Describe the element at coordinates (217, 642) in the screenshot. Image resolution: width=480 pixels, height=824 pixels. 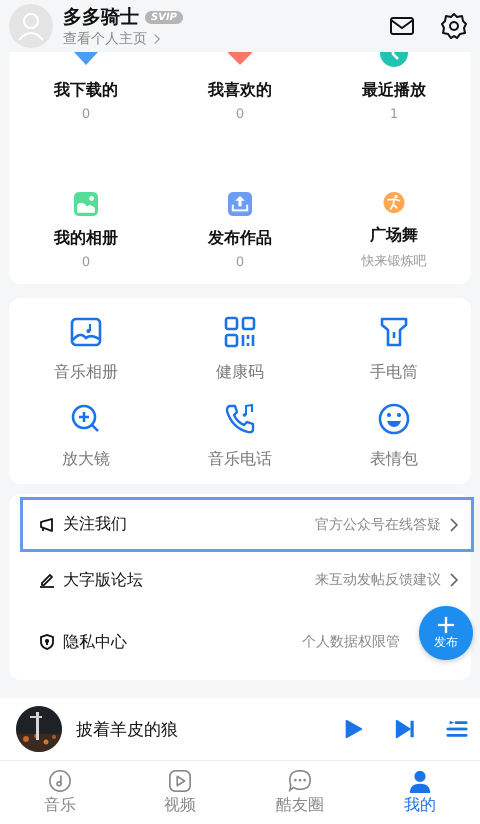
I see `menu-row: 隐私中心 个人数据权限管` at that location.